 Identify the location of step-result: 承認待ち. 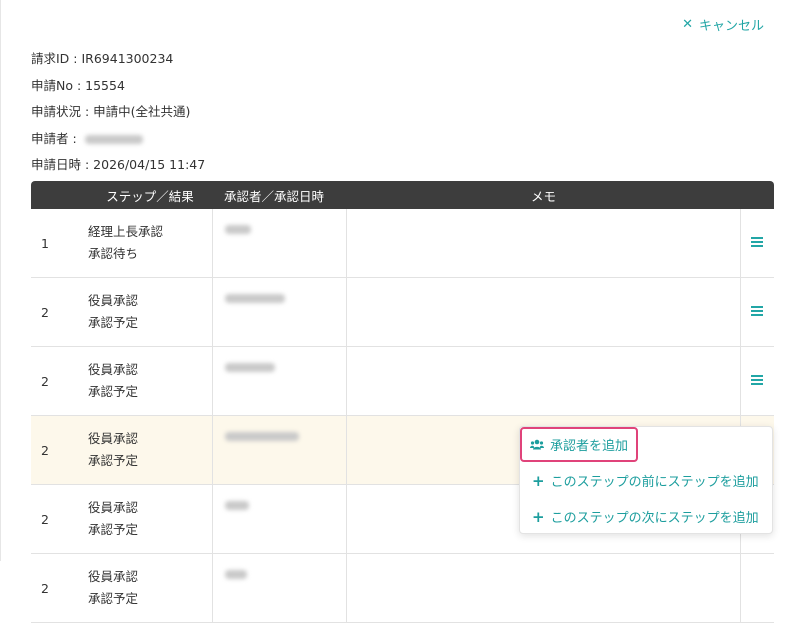
(113, 253).